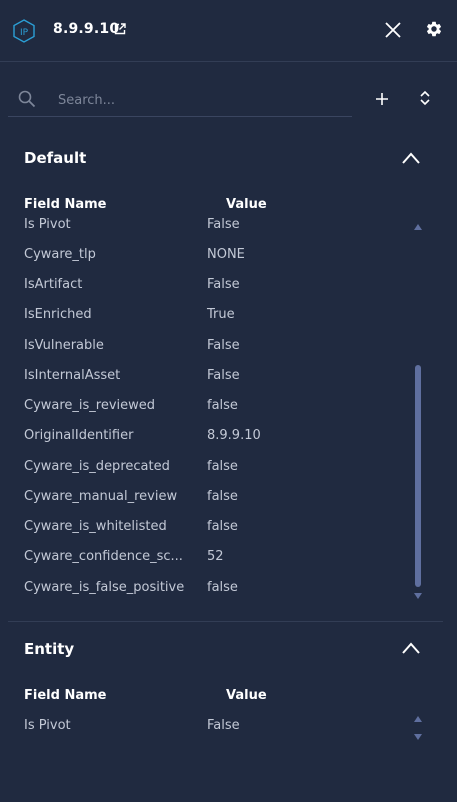 This screenshot has height=802, width=457. I want to click on row-field-value: NONE, so click(226, 254).